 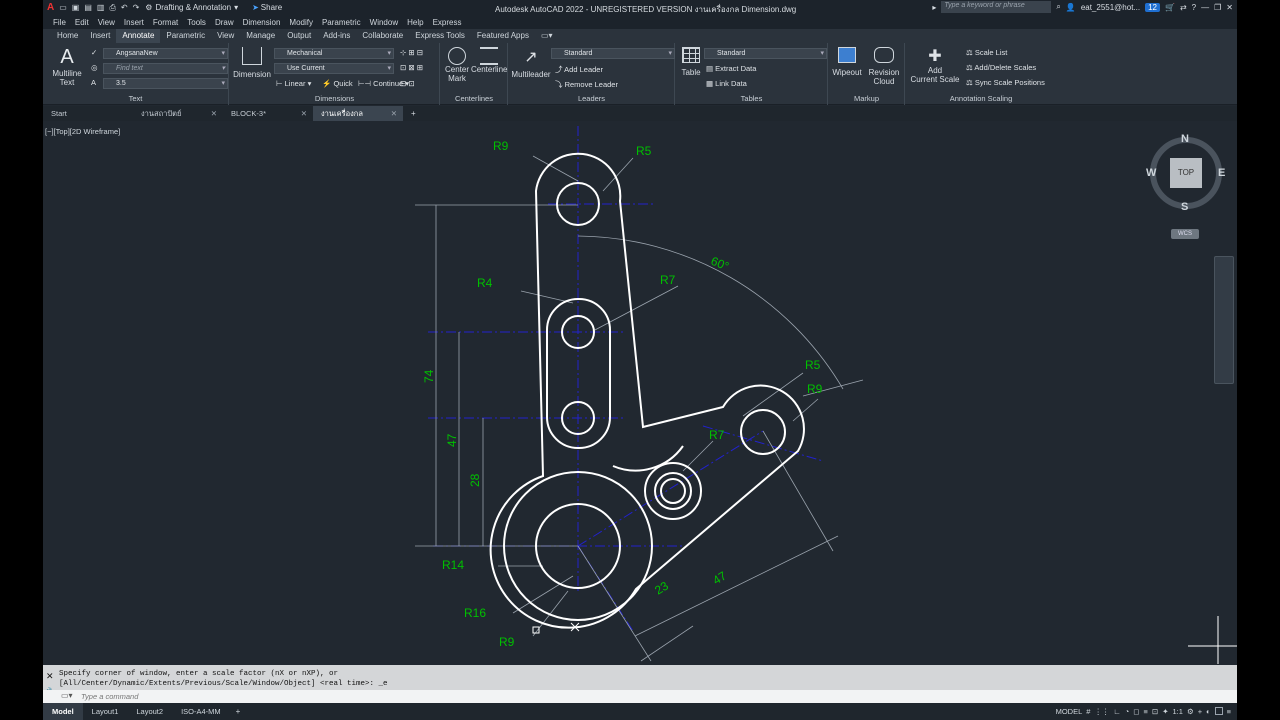 What do you see at coordinates (847, 62) in the screenshot?
I see `wipeout-button: Wipeout` at bounding box center [847, 62].